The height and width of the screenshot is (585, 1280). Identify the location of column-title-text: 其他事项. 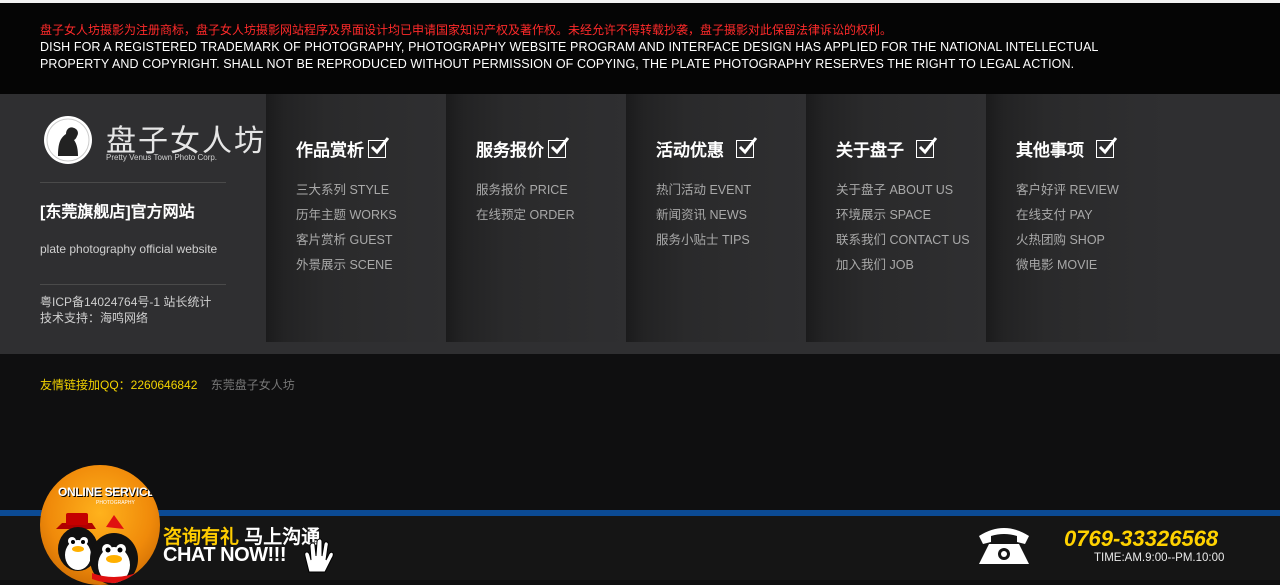
(1050, 150).